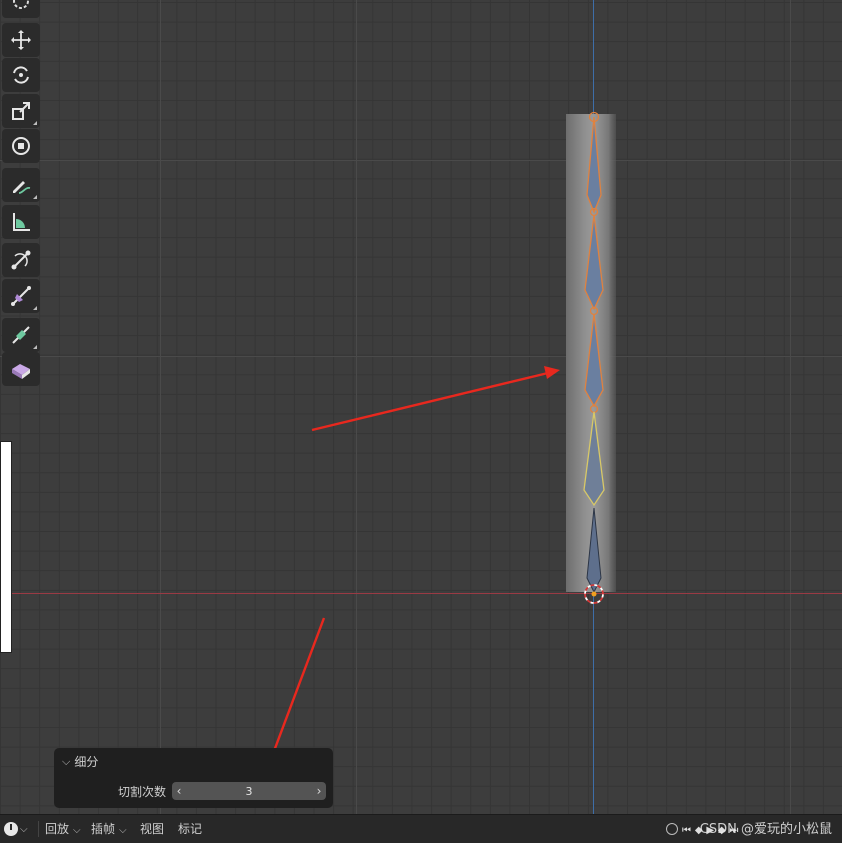 Image resolution: width=842 pixels, height=843 pixels. I want to click on move-icon, so click(21, 40).